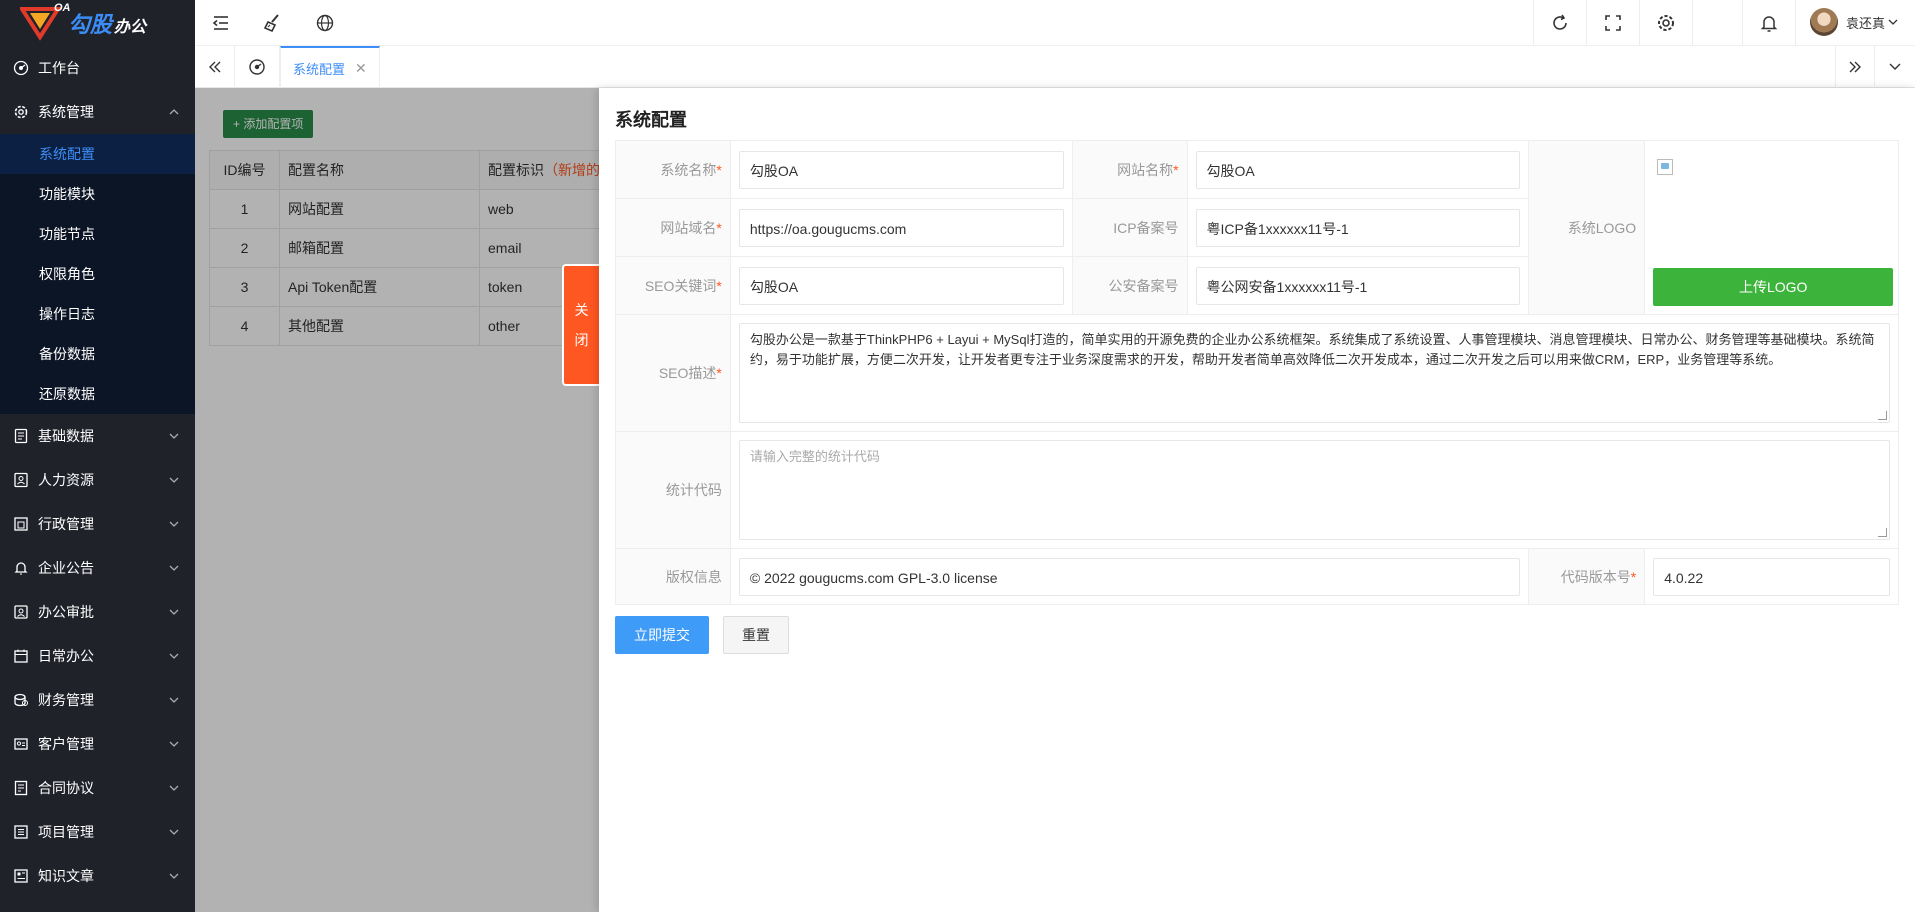  What do you see at coordinates (257, 67) in the screenshot?
I see `home-tab-icon` at bounding box center [257, 67].